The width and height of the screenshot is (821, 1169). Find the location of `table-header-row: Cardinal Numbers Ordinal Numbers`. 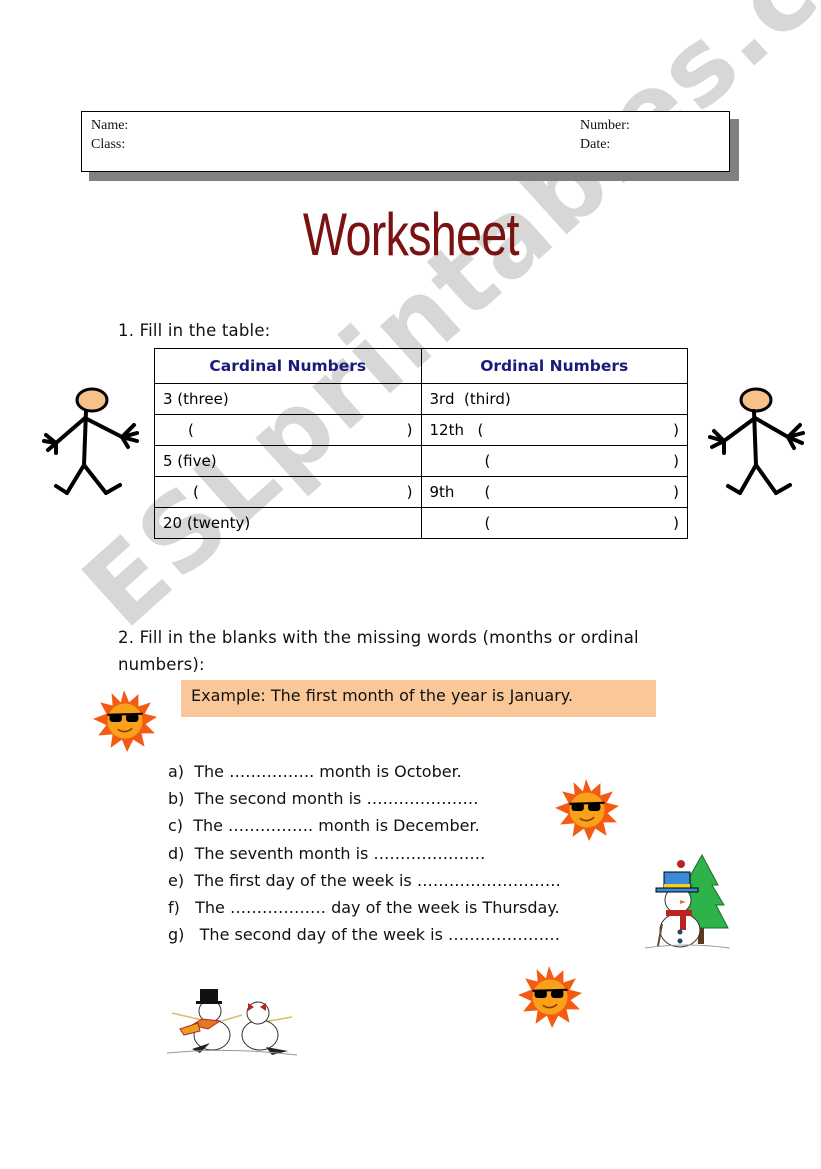

table-header-row: Cardinal Numbers Ordinal Numbers is located at coordinates (421, 366).